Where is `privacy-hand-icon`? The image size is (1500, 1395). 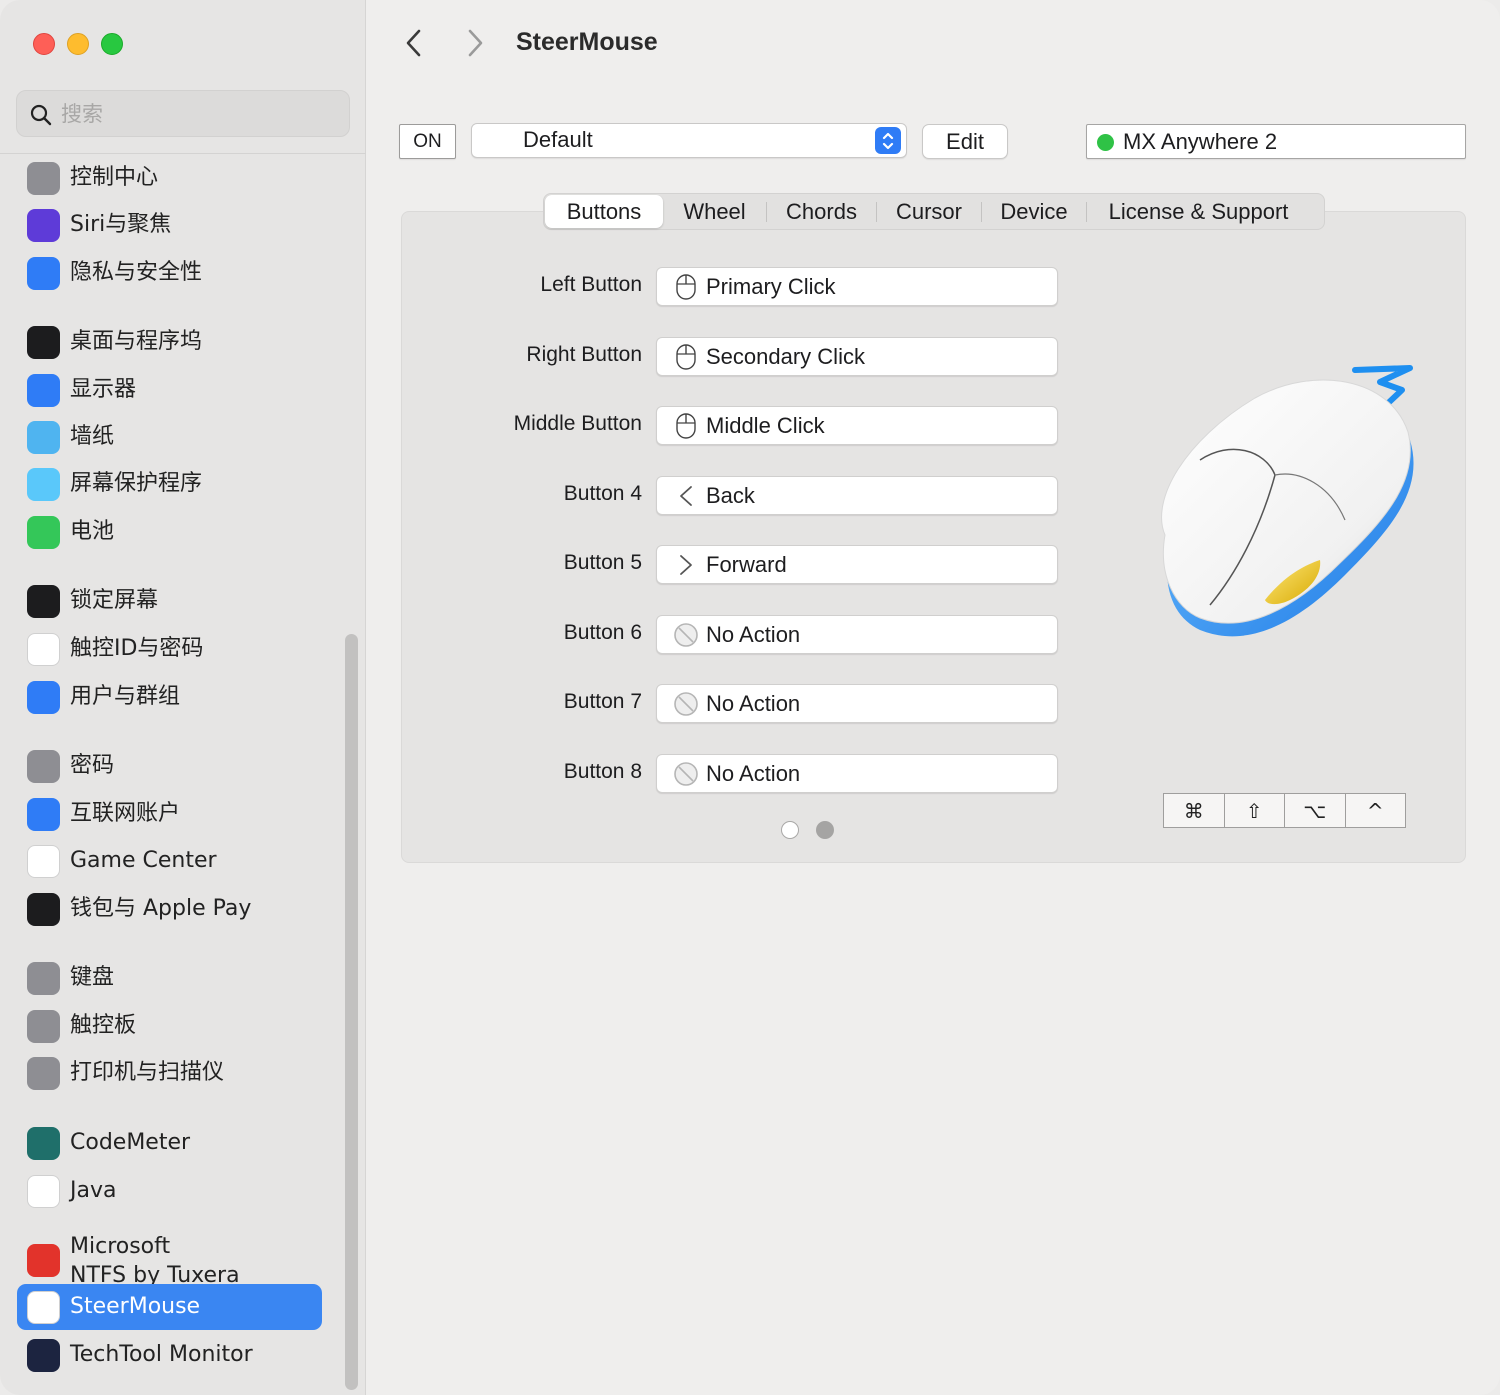 privacy-hand-icon is located at coordinates (43, 273).